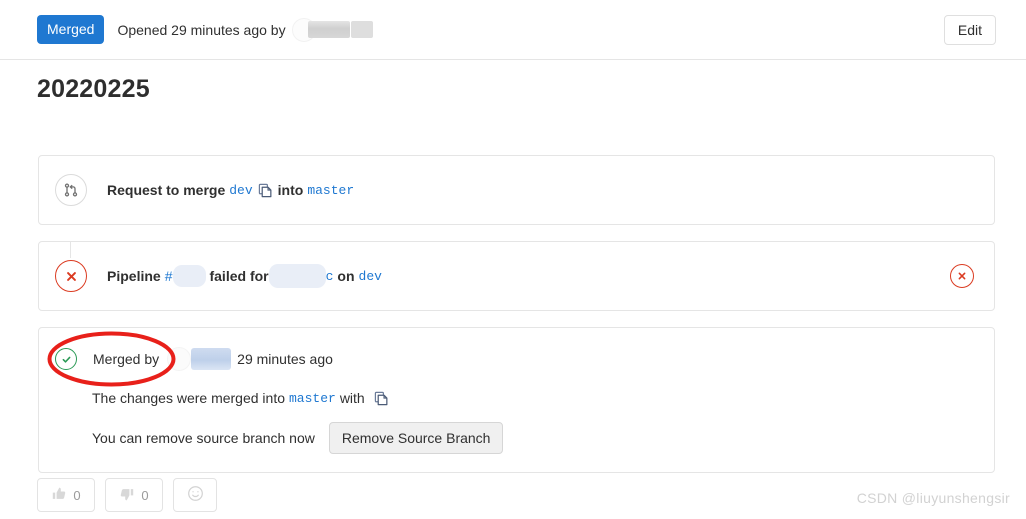  Describe the element at coordinates (201, 29) in the screenshot. I see `opened-meta-text: Opened 29 minutes ago by` at that location.